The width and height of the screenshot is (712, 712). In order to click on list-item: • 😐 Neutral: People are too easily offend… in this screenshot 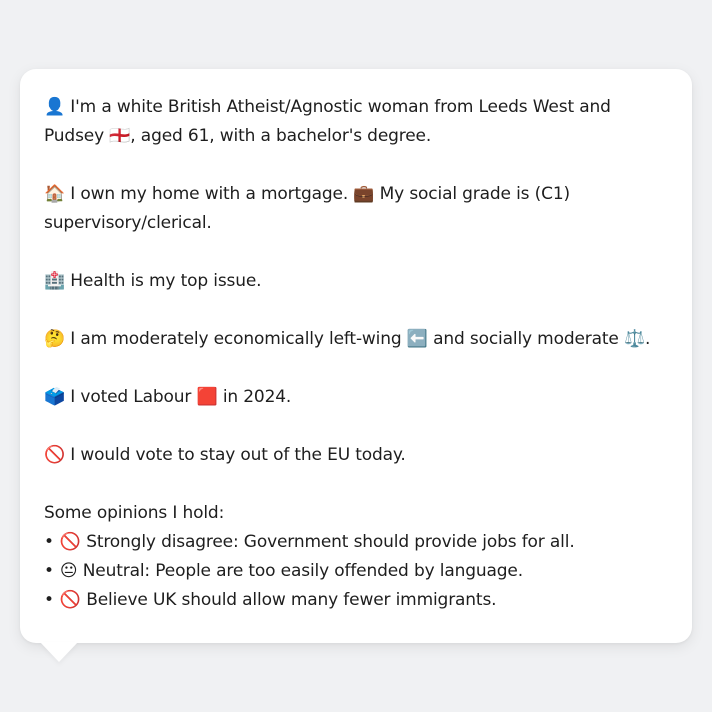, I will do `click(356, 571)`.